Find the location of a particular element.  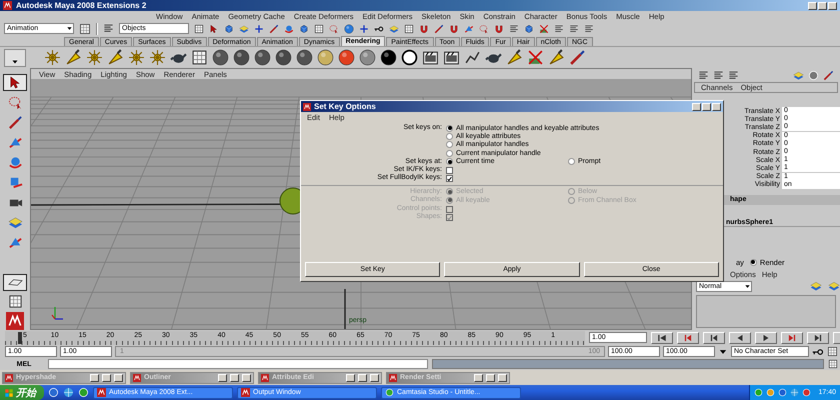

dialog-title: Set Key Options is located at coordinates (345, 106).